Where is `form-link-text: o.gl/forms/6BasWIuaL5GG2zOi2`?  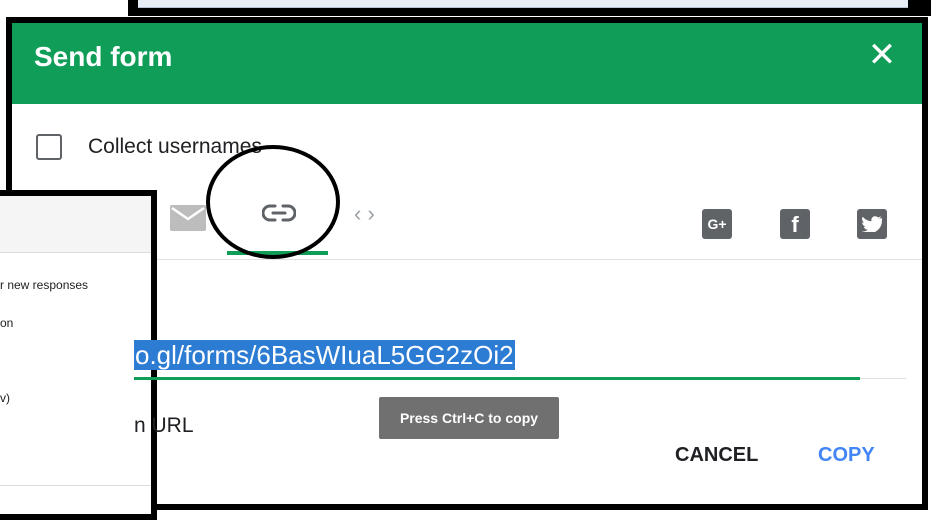 form-link-text: o.gl/forms/6BasWIuaL5GG2zOi2 is located at coordinates (324, 355).